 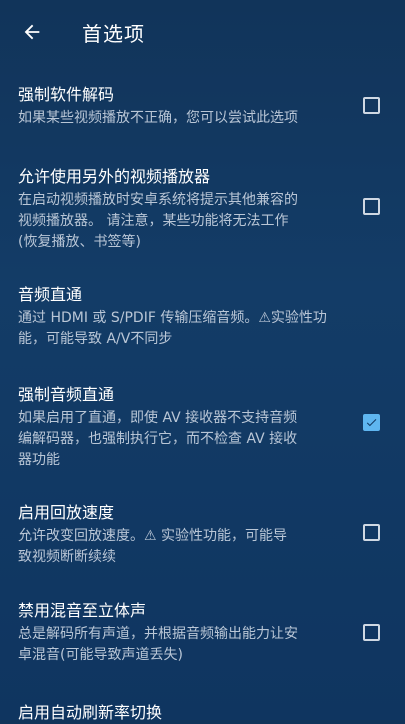 What do you see at coordinates (90, 712) in the screenshot?
I see `setting-title: 启用自动刷新率切换` at bounding box center [90, 712].